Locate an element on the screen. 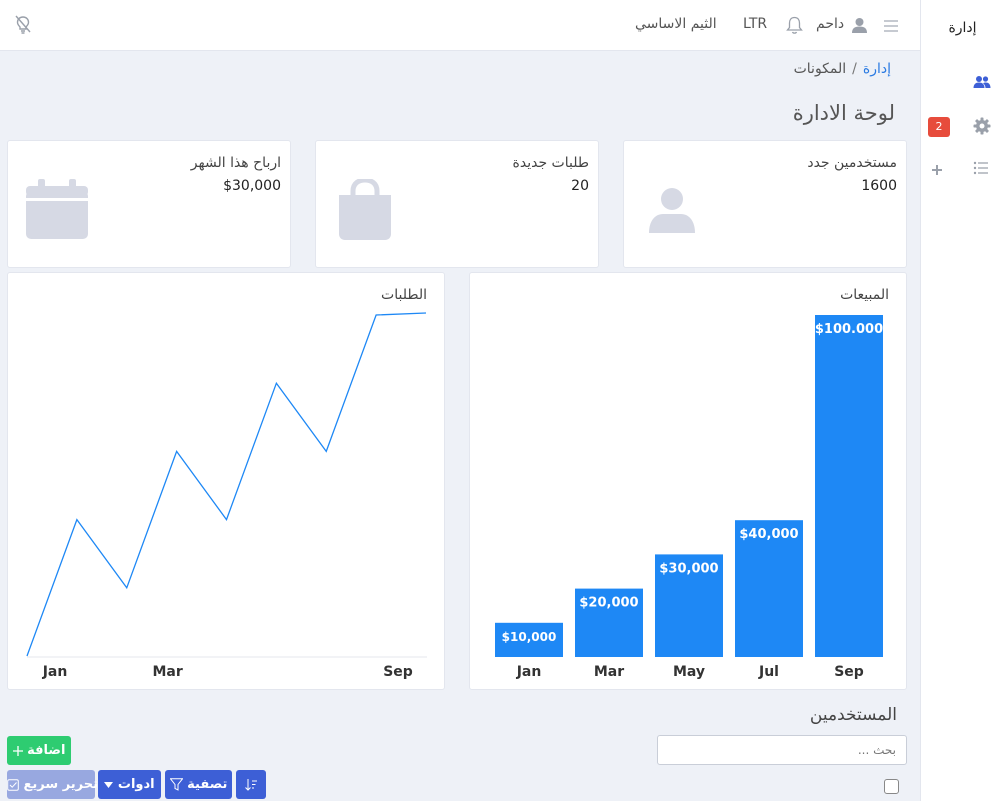 This screenshot has height=801, width=1003. bar-data-label: $40,000 is located at coordinates (768, 534).